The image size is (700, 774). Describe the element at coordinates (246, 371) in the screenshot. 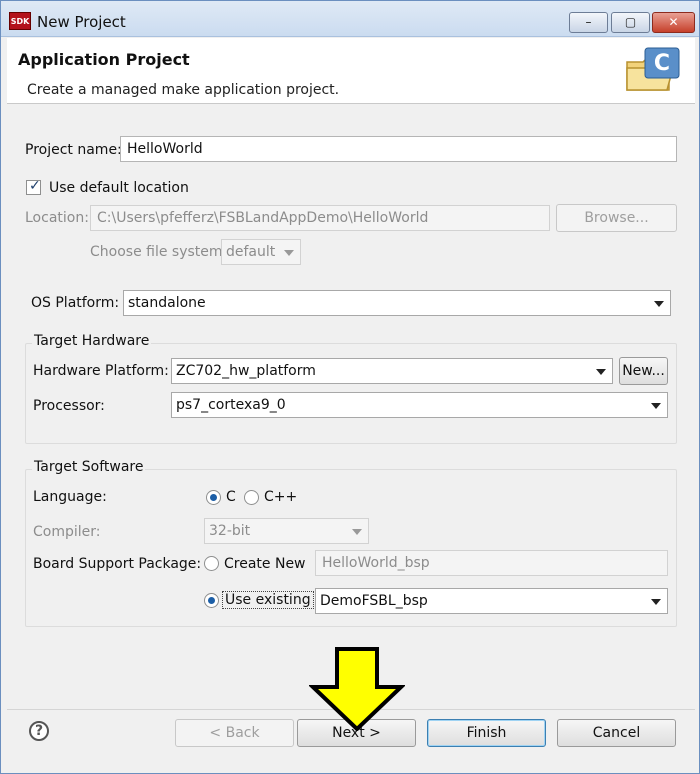

I see `hardware-platform-value: ZC702_hw_platform` at that location.